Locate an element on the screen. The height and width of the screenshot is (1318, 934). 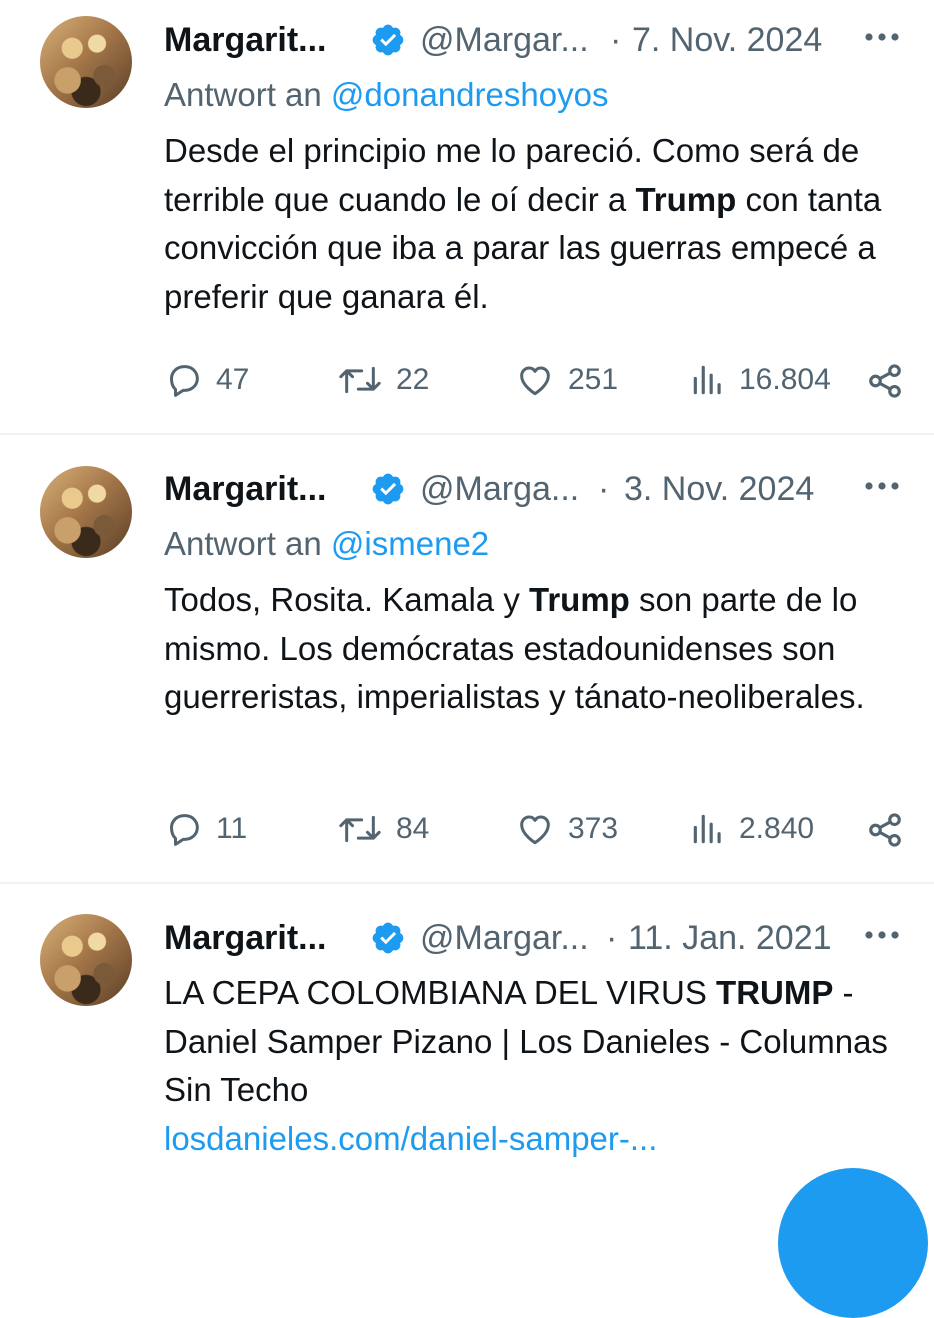
reply-mention-link: @donandreshoyos is located at coordinates (470, 94).